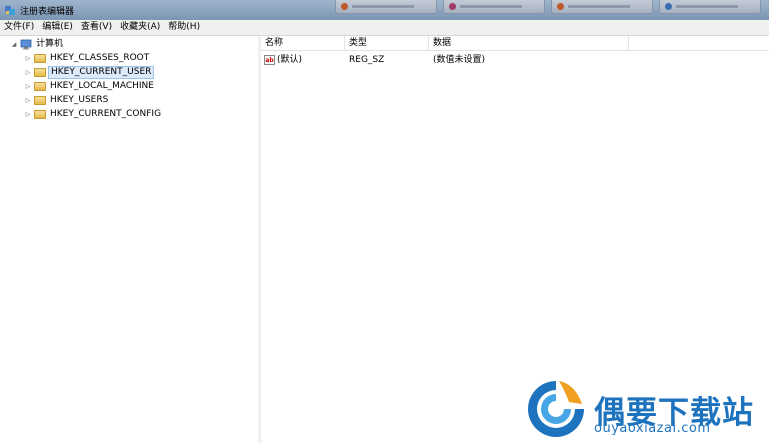 The image size is (769, 443). I want to click on tree-node-label: HKEY_USERS, so click(79, 100).